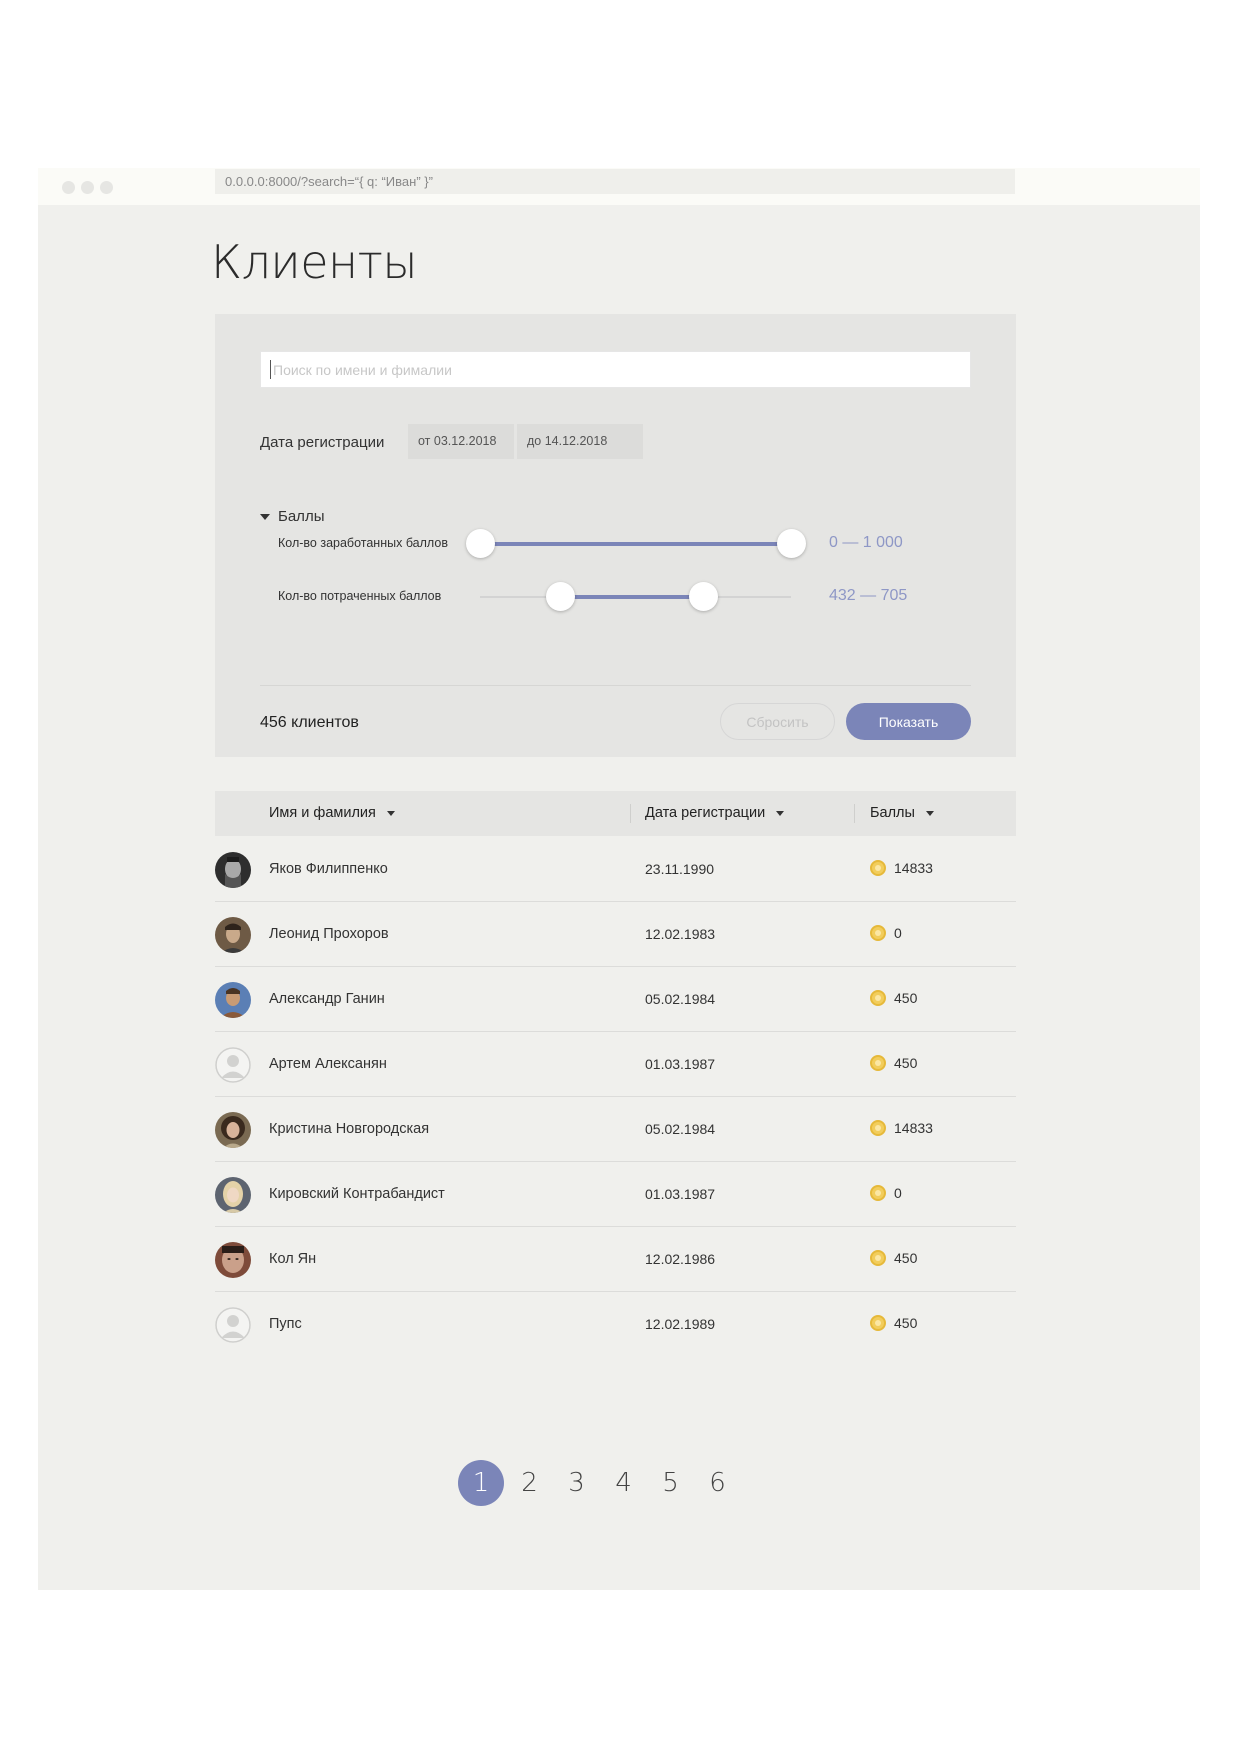 The width and height of the screenshot is (1239, 1754). Describe the element at coordinates (314, 262) in the screenshot. I see `page-title: Клиенты` at that location.